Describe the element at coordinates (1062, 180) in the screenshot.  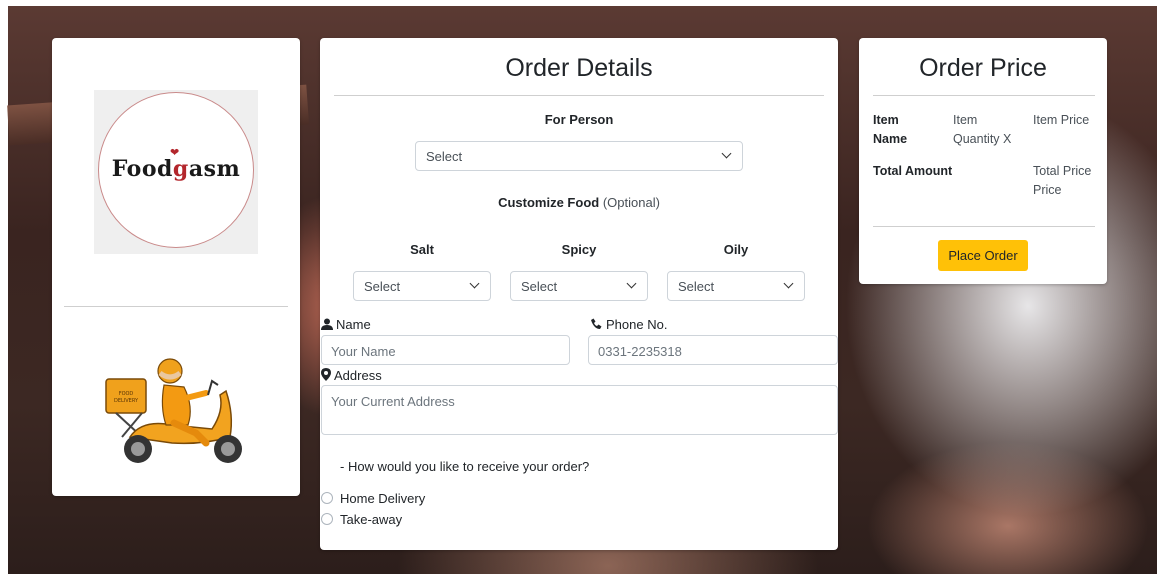
I see `total-amount-value: Total Price Price` at that location.